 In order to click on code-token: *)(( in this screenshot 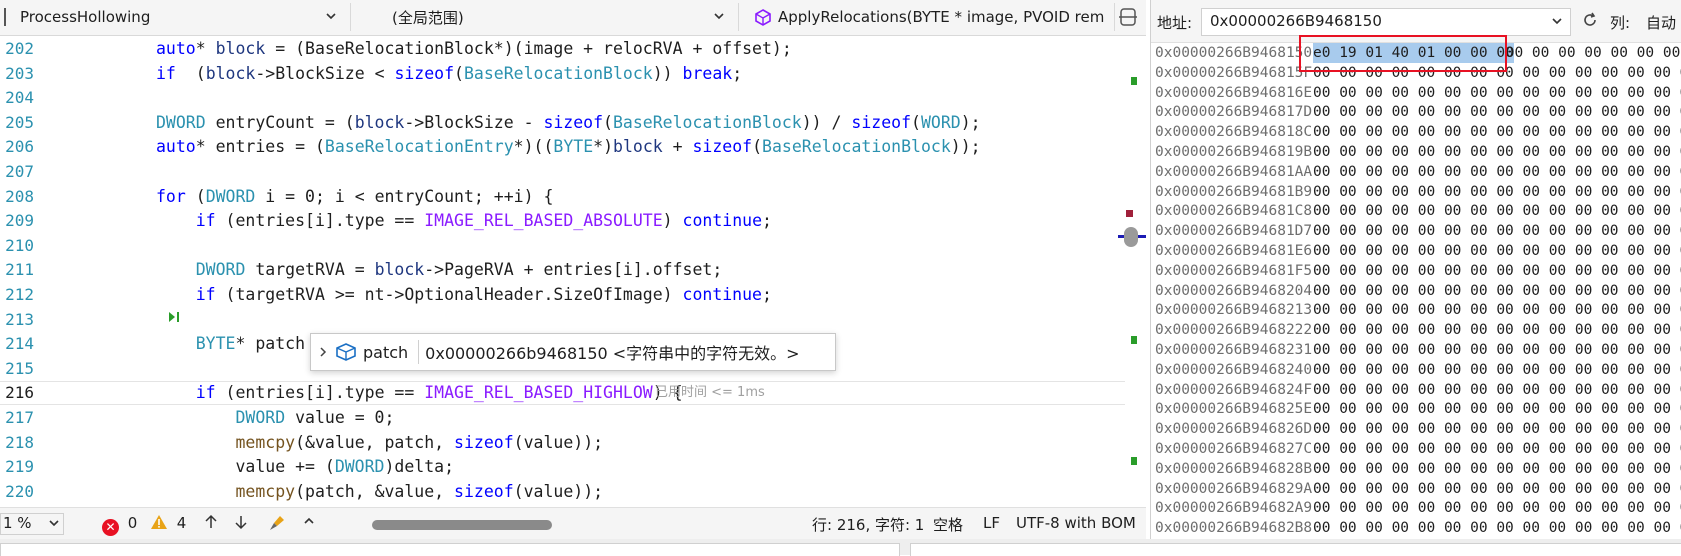, I will do `click(533, 147)`.